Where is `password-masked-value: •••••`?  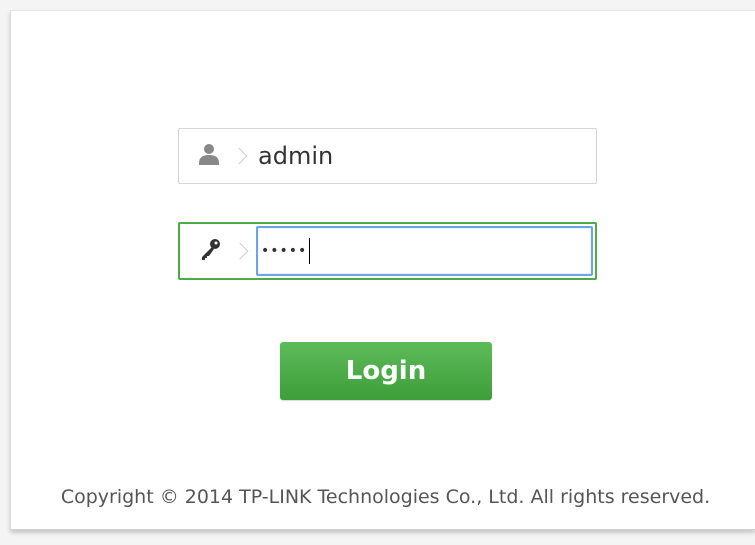 password-masked-value: ••••• is located at coordinates (284, 251).